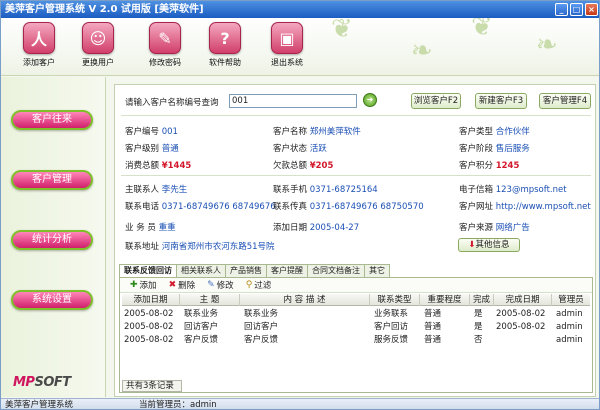 Image resolution: width=600 pixels, height=410 pixels. What do you see at coordinates (225, 62) in the screenshot?
I see `toolbar-label: 软件帮助` at bounding box center [225, 62].